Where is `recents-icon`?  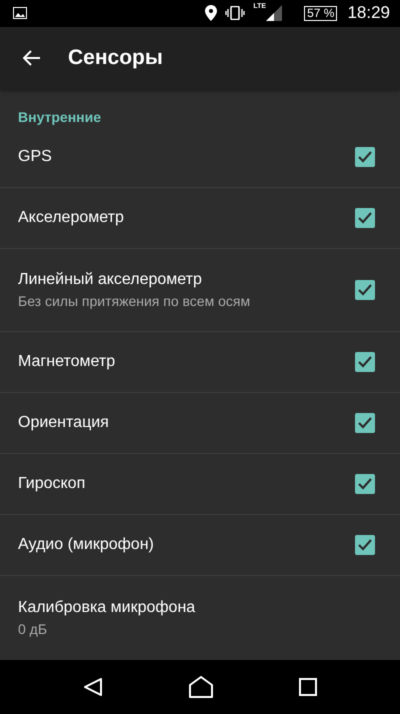 recents-icon is located at coordinates (308, 687).